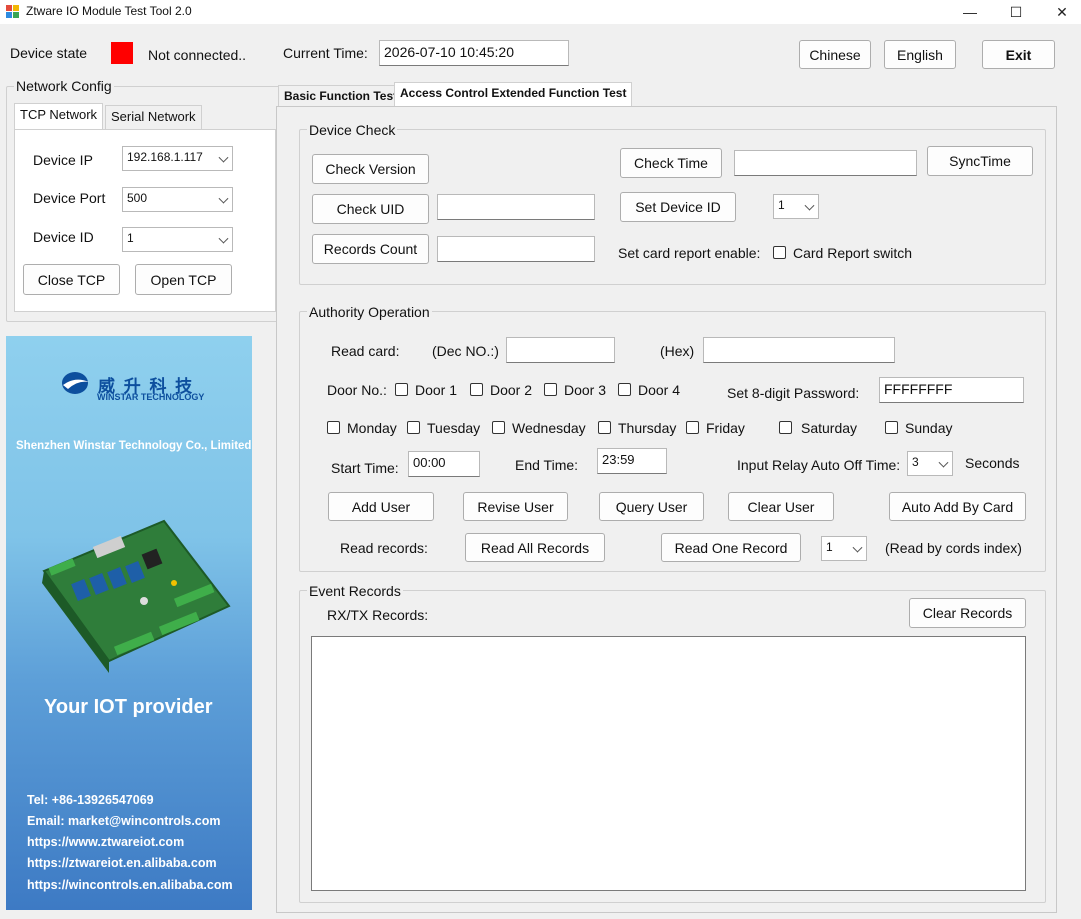 The height and width of the screenshot is (919, 1081). I want to click on device-id-value: 1, so click(130, 238).